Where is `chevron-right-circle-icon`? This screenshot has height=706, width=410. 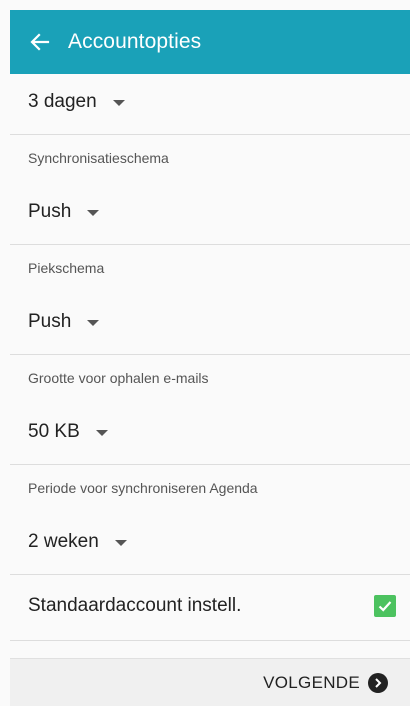 chevron-right-circle-icon is located at coordinates (378, 682).